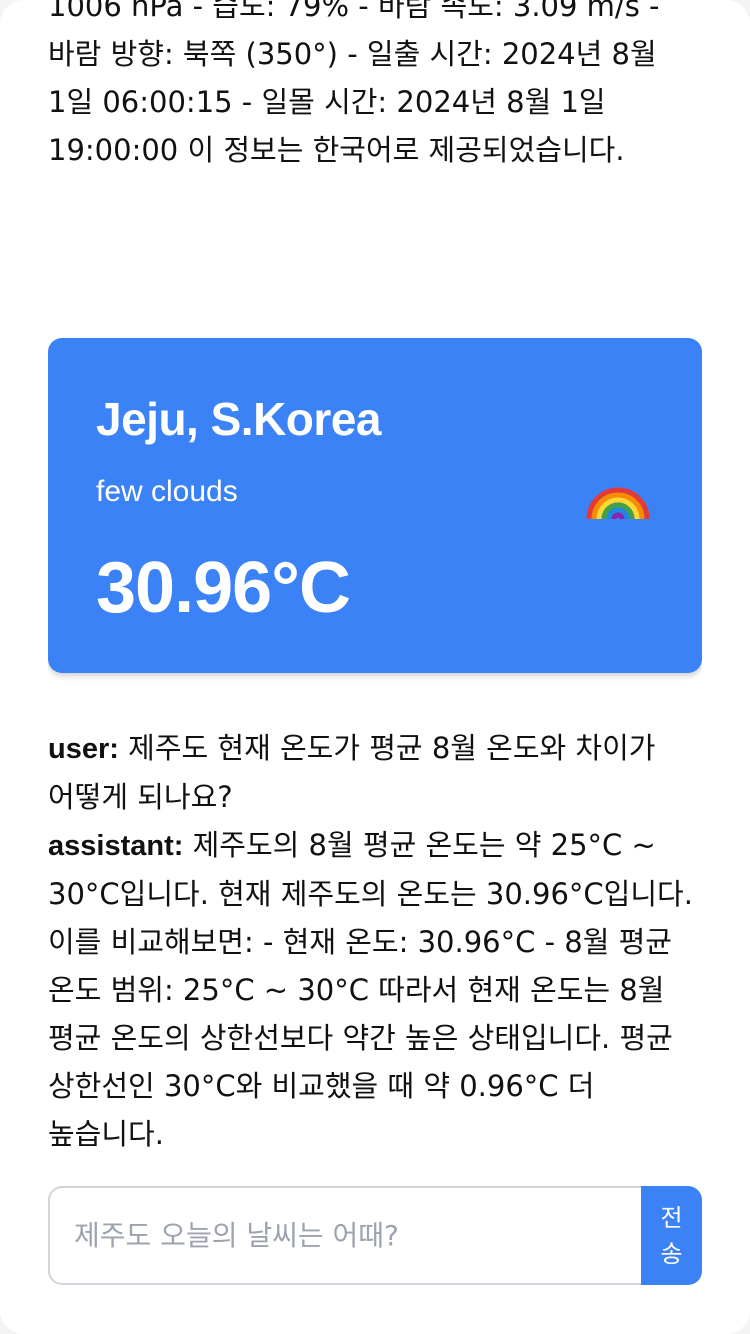 The height and width of the screenshot is (1334, 750). Describe the element at coordinates (223, 588) in the screenshot. I see `weather-temperature: 30.96°C` at that location.